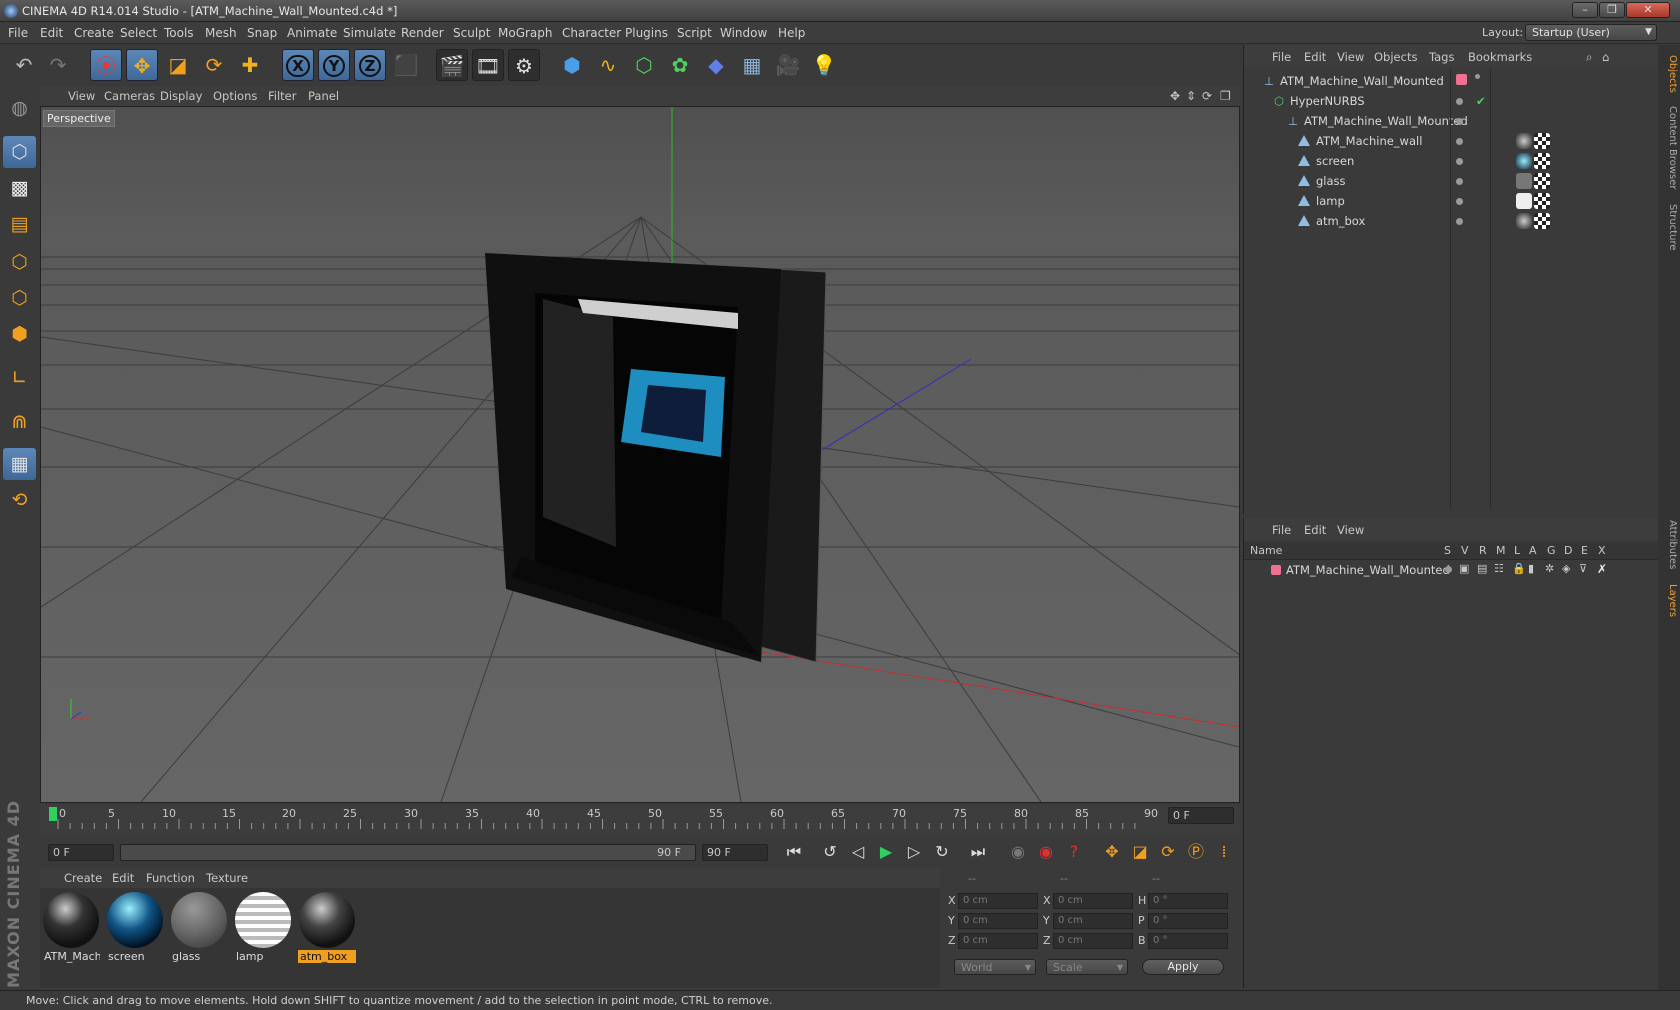 The width and height of the screenshot is (1680, 1010). I want to click on previous-key-icon: ↺, so click(830, 852).